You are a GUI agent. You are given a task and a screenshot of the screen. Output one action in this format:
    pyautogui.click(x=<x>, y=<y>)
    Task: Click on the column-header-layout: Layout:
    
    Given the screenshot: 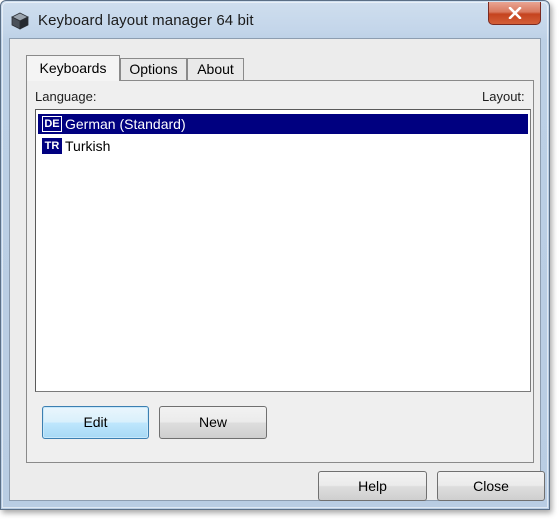 What is the action you would take?
    pyautogui.click(x=503, y=96)
    